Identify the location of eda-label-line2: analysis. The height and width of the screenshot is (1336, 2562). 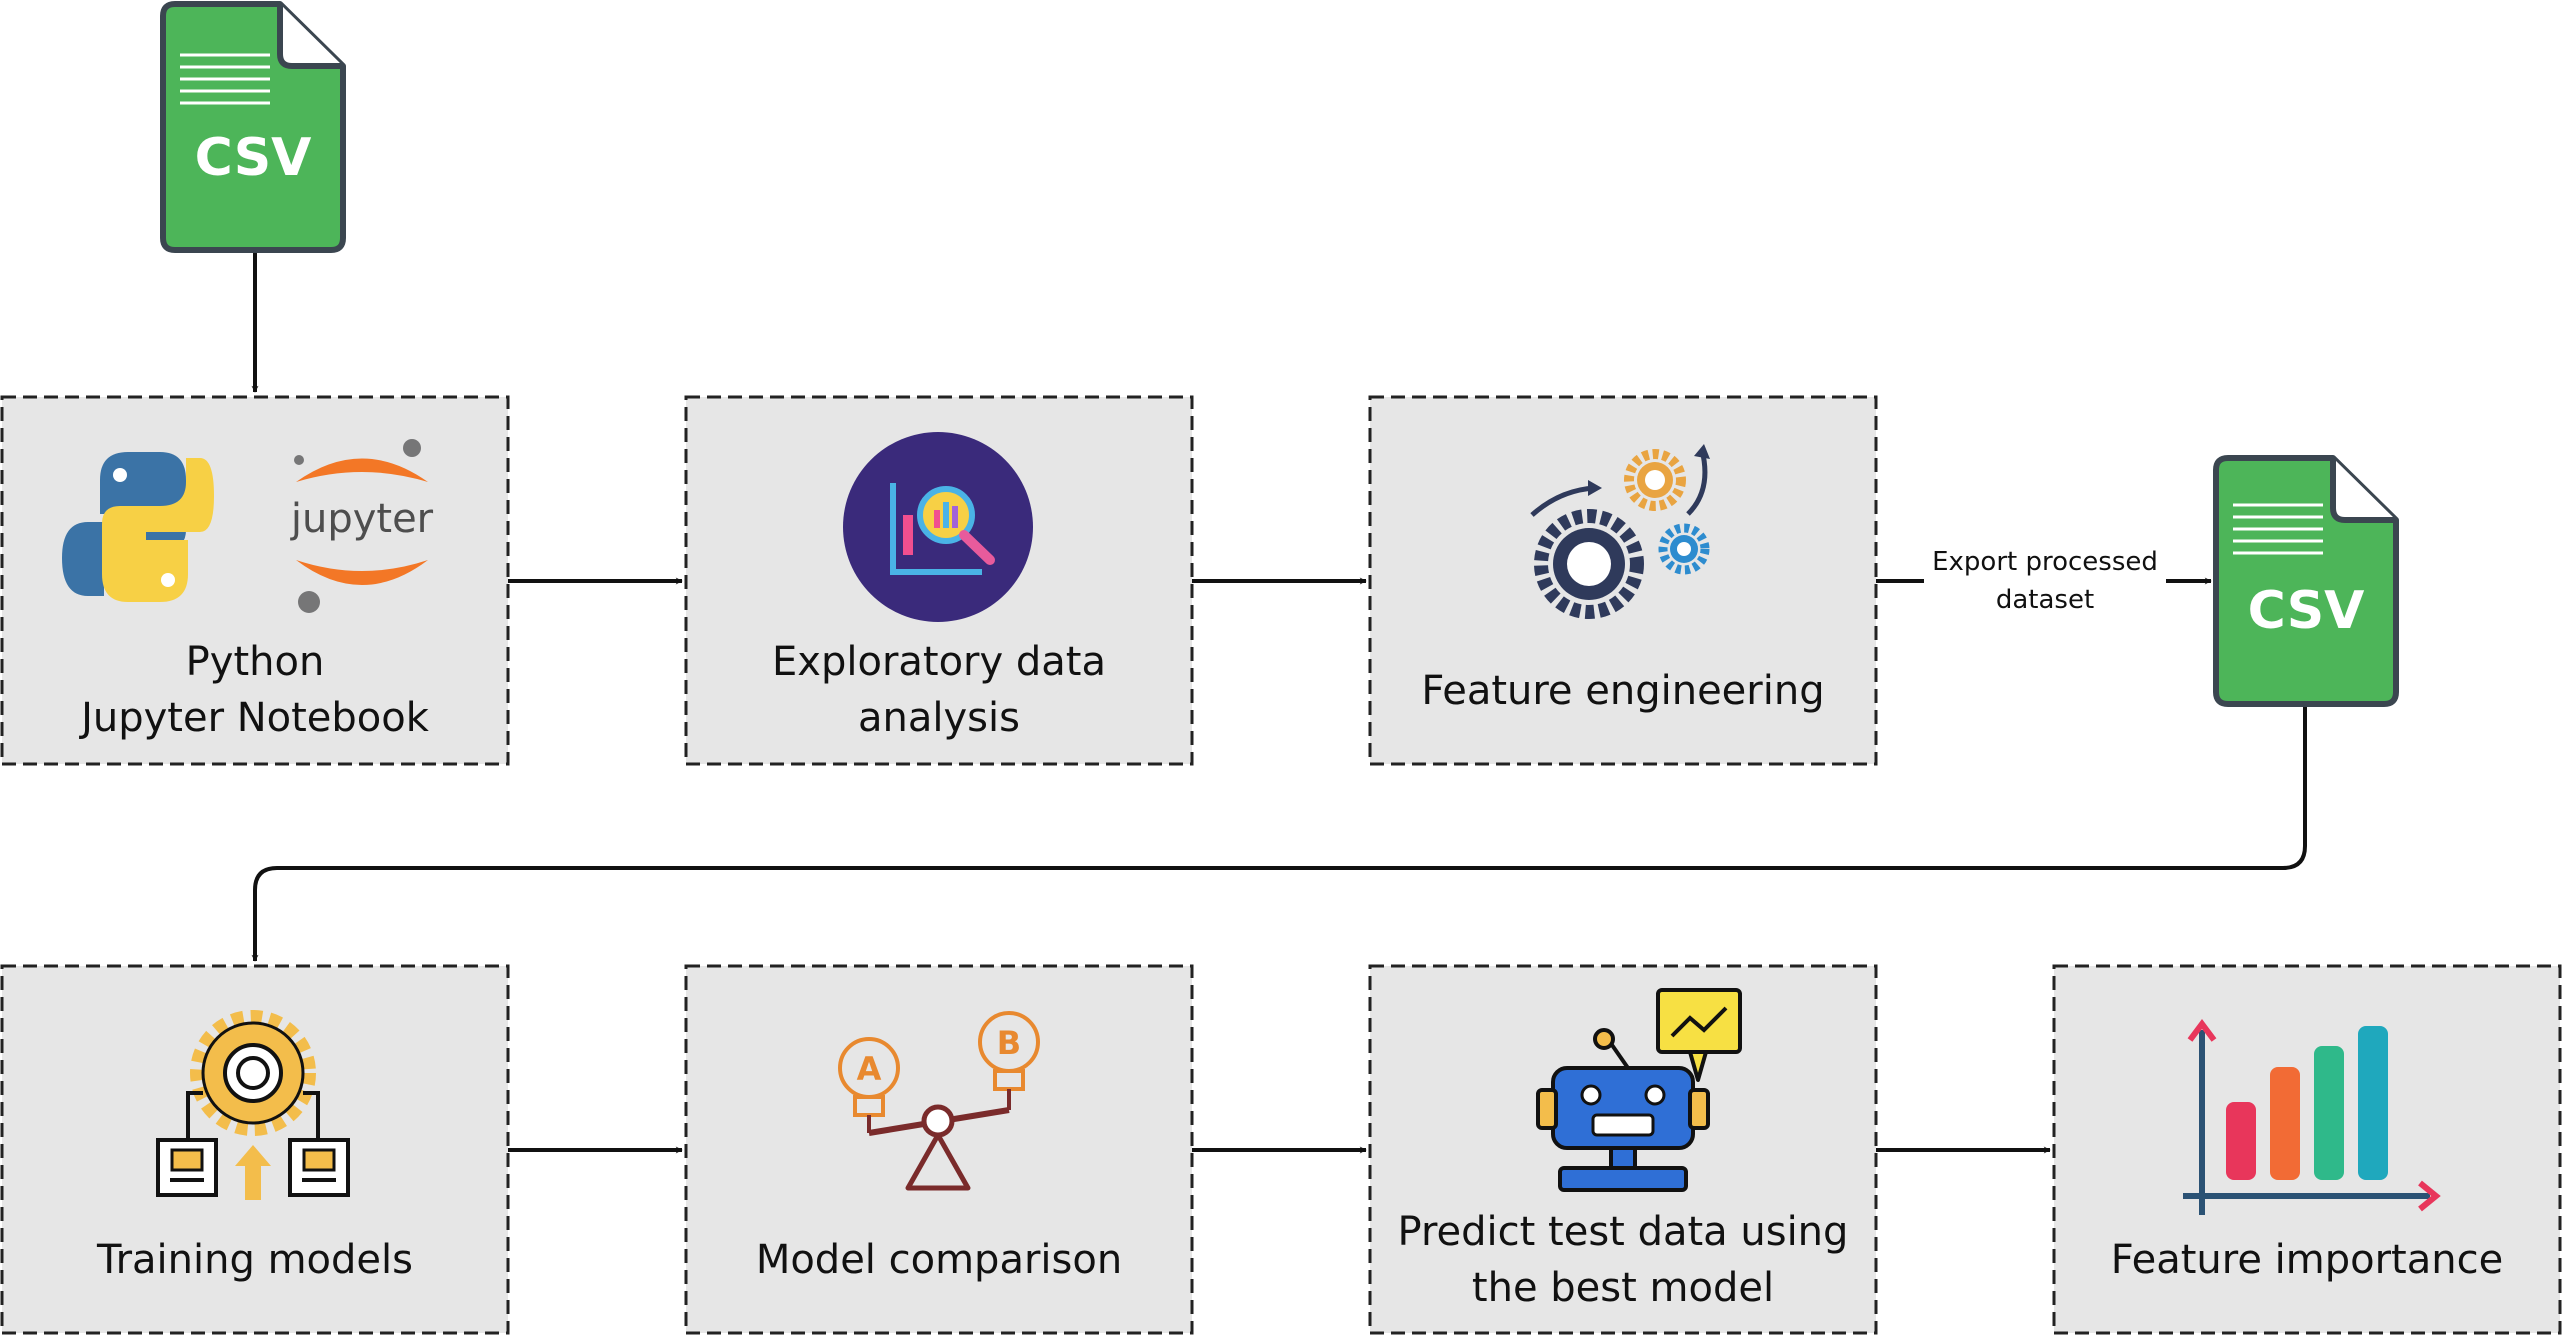
(939, 718).